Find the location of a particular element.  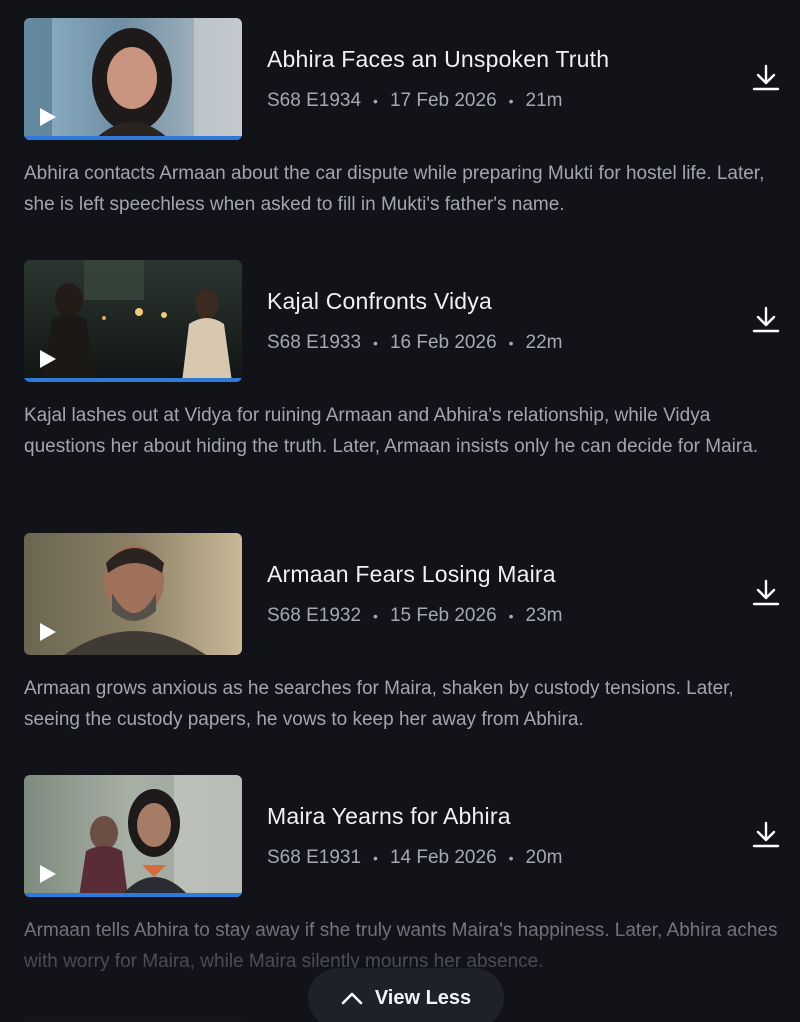

view-less-label: View Less is located at coordinates (423, 997).